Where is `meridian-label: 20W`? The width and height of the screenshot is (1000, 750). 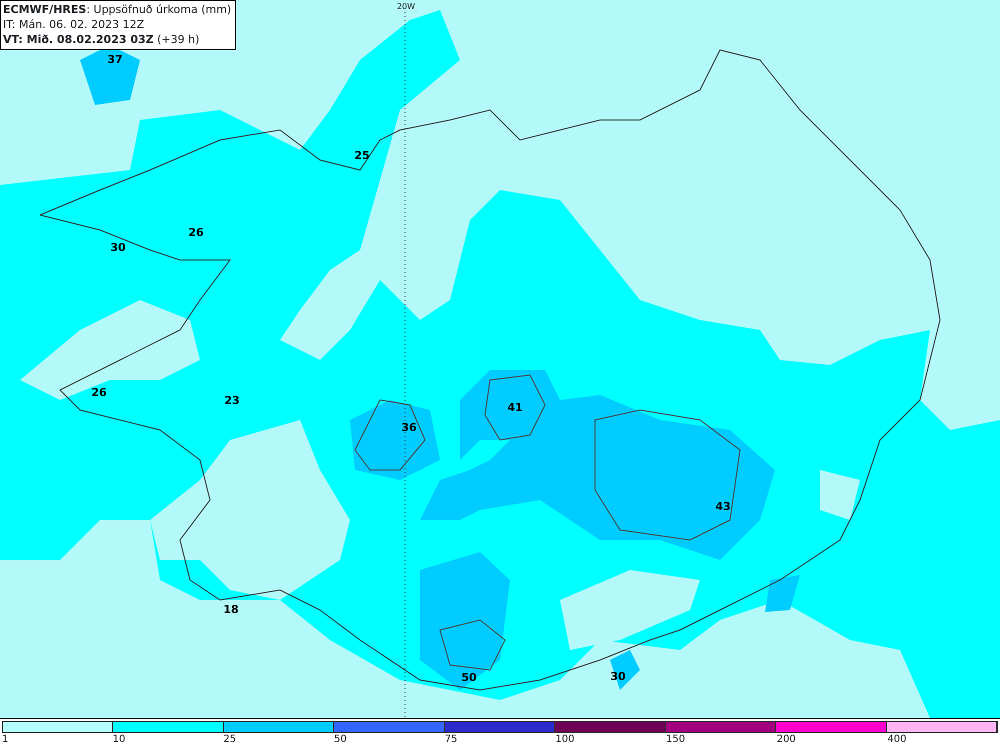 meridian-label: 20W is located at coordinates (406, 7).